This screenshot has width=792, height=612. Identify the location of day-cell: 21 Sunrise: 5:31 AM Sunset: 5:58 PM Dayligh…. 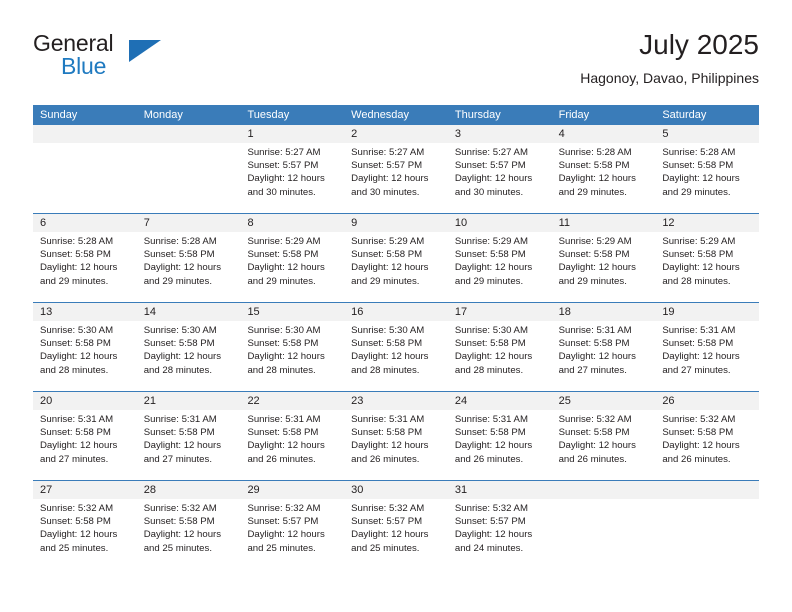
(188, 436).